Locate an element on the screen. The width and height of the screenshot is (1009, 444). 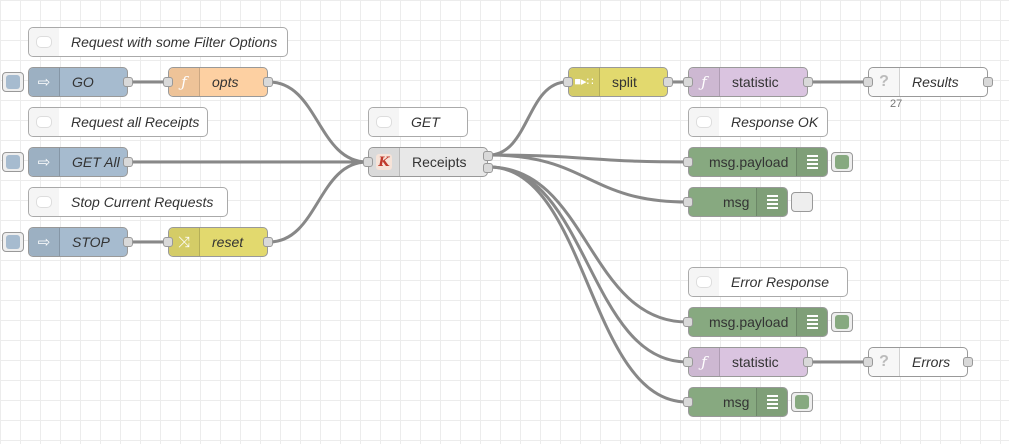
wire-http_receipts-to-stat_err is located at coordinates (588, 264).